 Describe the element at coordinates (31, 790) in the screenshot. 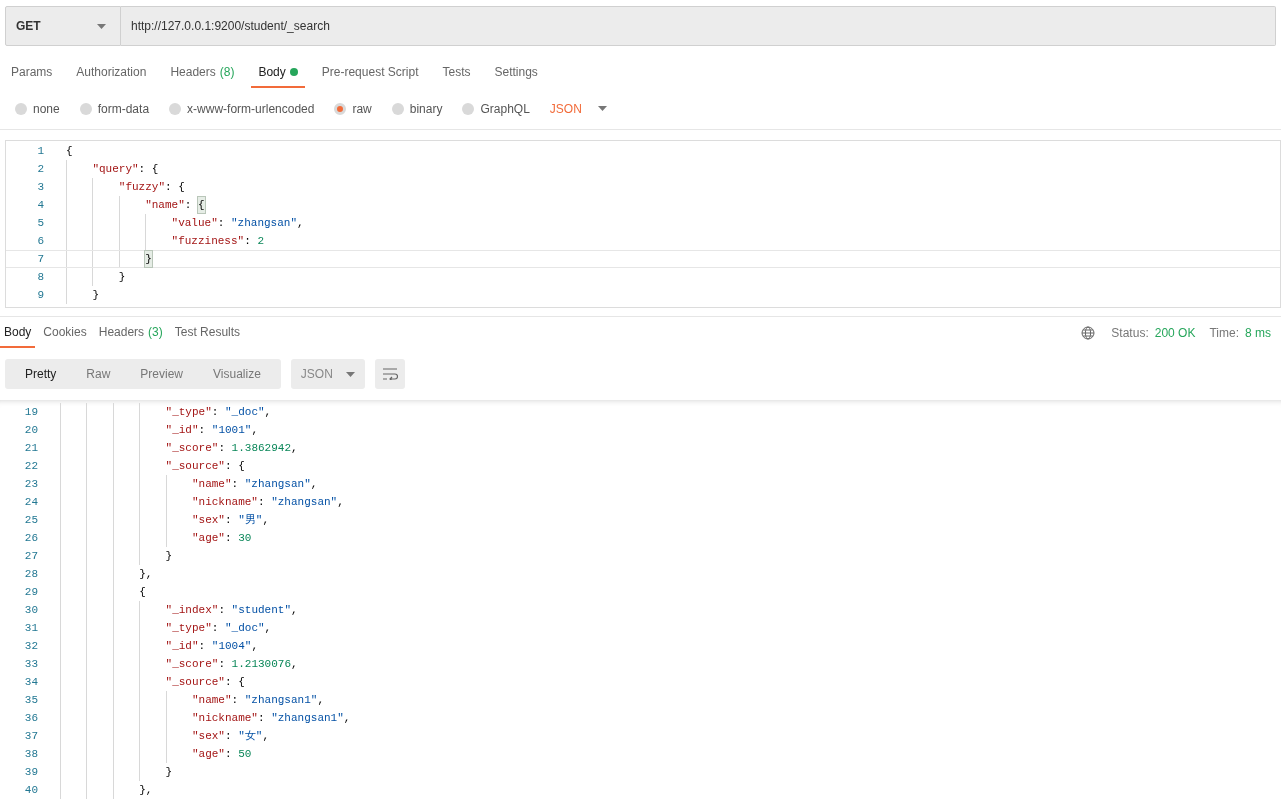

I see `line-number: 40` at that location.